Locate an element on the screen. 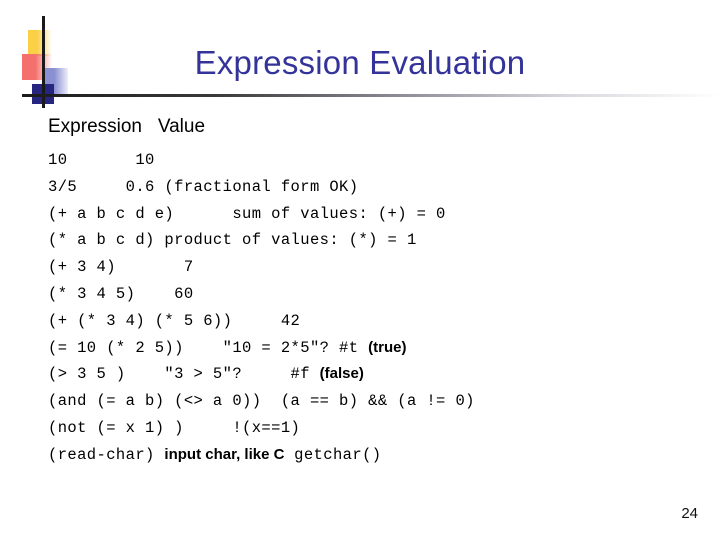 Image resolution: width=720 pixels, height=540 pixels. table-row: (= 10 (* 2 5)) "10 = 2*5"? #t (true) is located at coordinates (378, 348).